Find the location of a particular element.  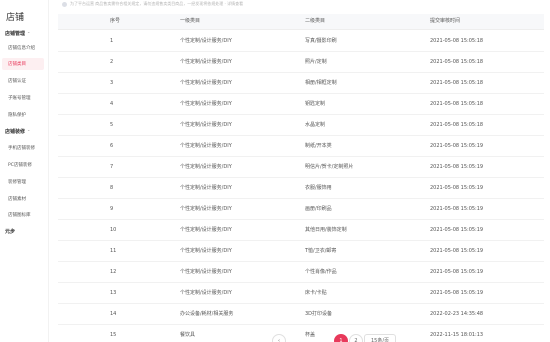

cell-secondary-category: 钥匙定制 is located at coordinates (315, 104).